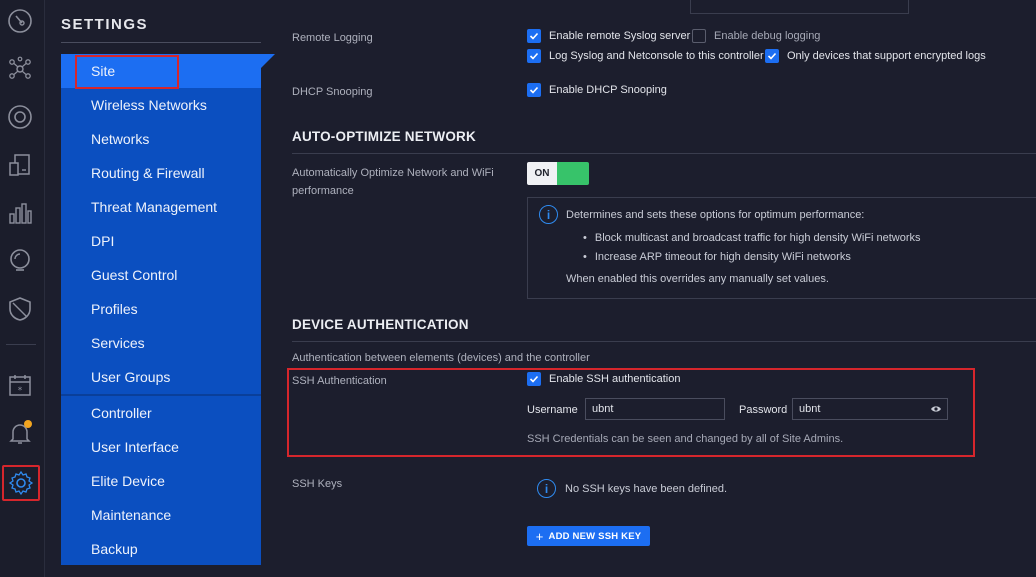  I want to click on password-label: Password, so click(763, 410).